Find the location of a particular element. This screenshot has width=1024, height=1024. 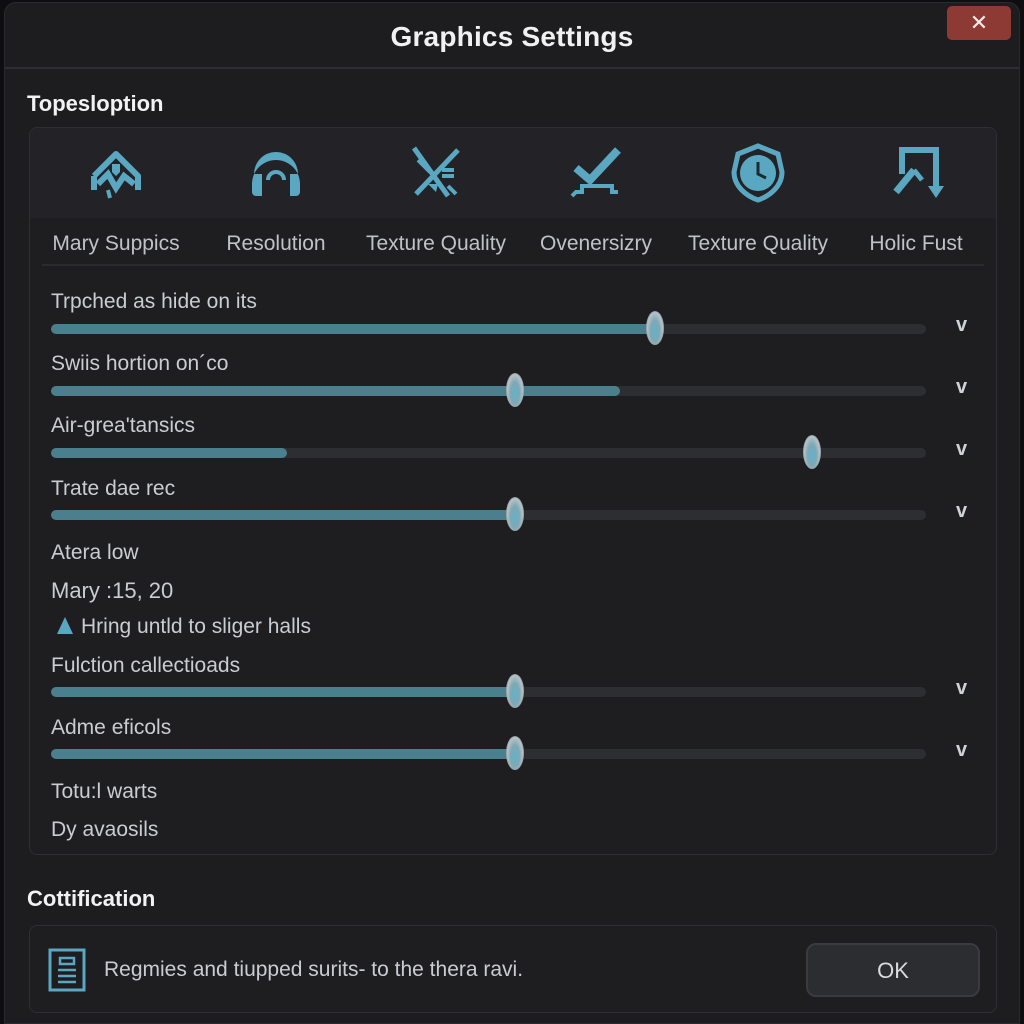

warning-text: Hring untld to sliger halls is located at coordinates (196, 626).